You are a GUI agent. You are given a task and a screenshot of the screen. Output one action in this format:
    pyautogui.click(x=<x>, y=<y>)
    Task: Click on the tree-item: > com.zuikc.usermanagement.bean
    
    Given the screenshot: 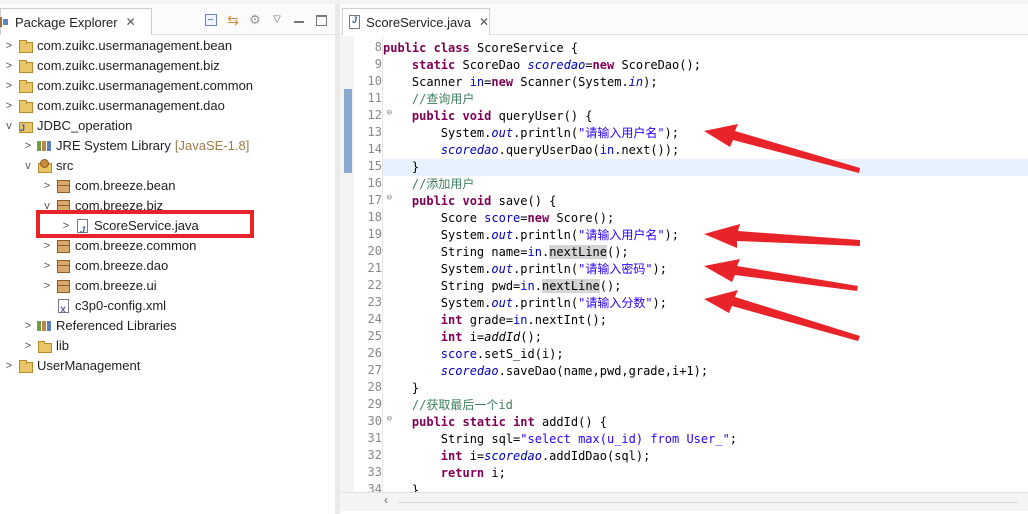 What is the action you would take?
    pyautogui.click(x=117, y=46)
    